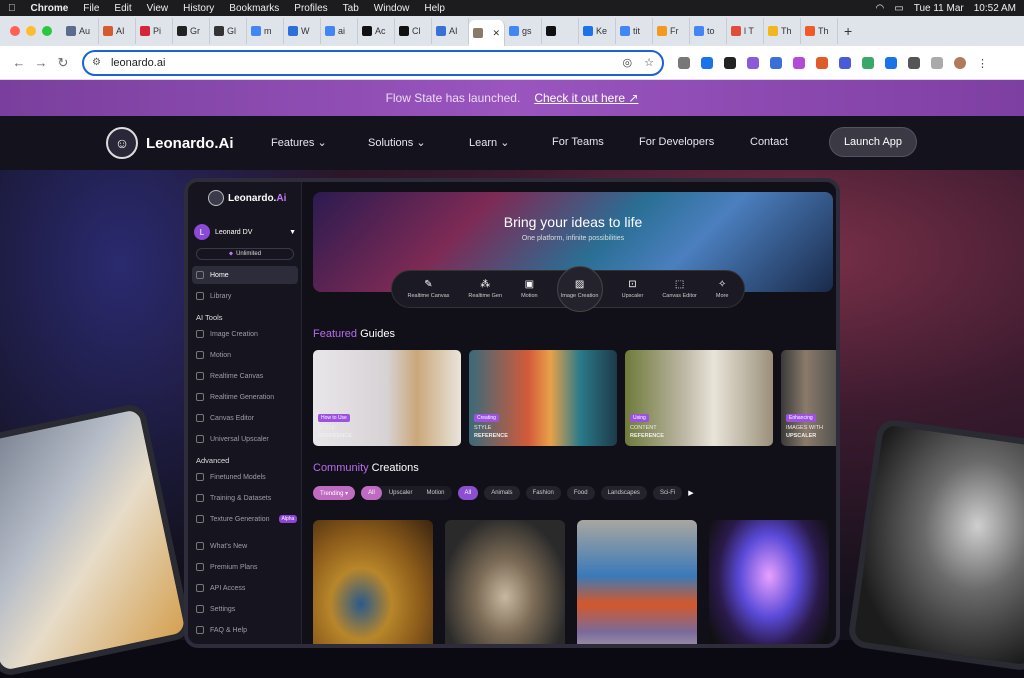  Describe the element at coordinates (299, 142) in the screenshot. I see `nav-features: Features ⌄` at that location.